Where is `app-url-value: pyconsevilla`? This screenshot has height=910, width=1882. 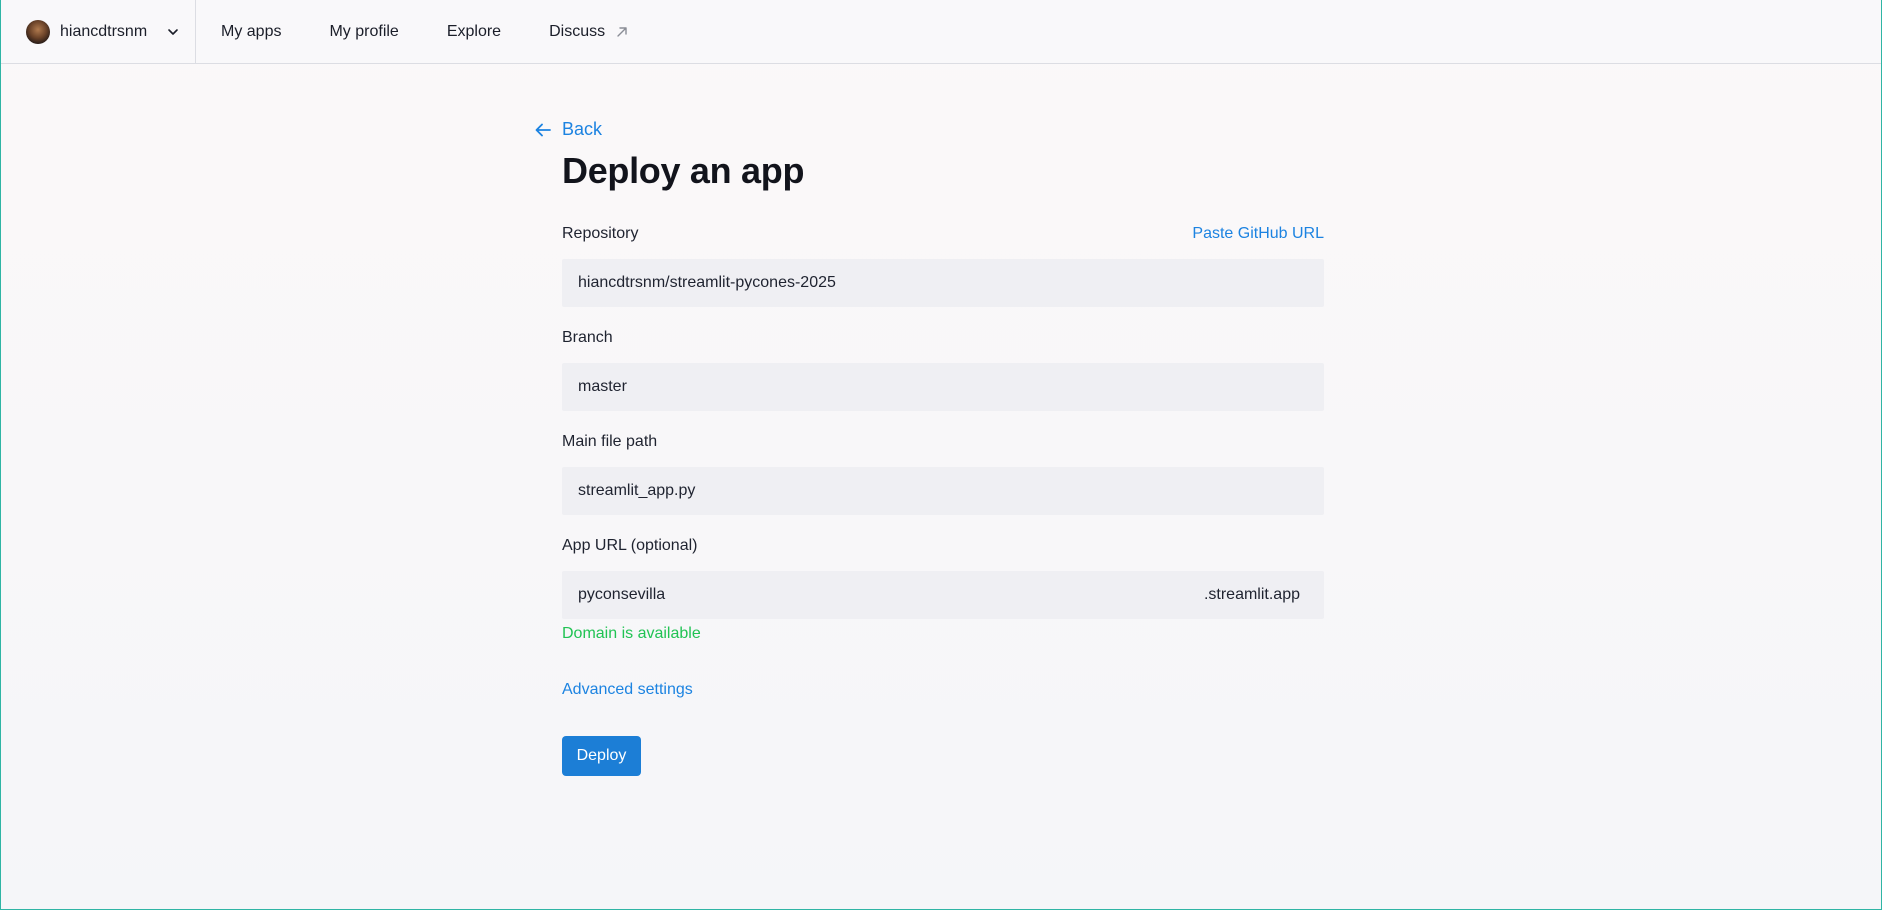 app-url-value: pyconsevilla is located at coordinates (622, 594).